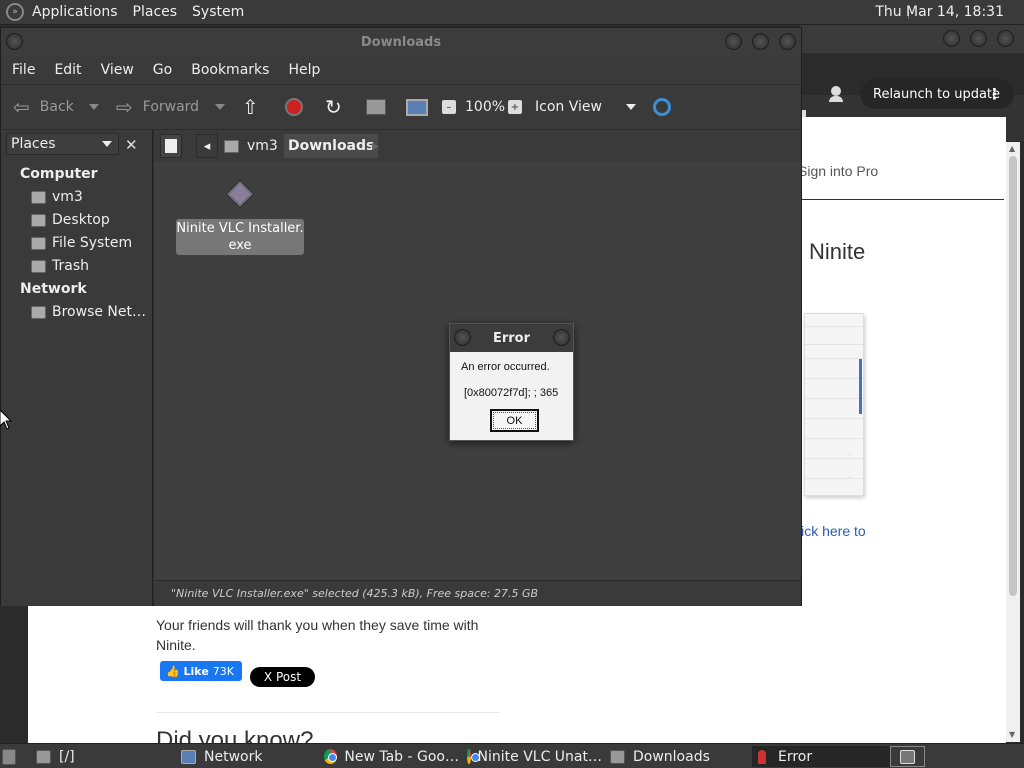  What do you see at coordinates (477, 146) in the screenshot?
I see `path-bar: ◂ vm3 Downloads ▸` at bounding box center [477, 146].